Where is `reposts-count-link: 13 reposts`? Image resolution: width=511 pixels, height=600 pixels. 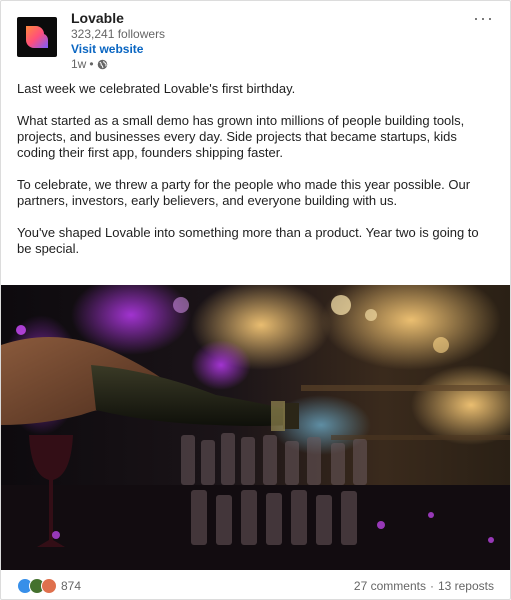 reposts-count-link: 13 reposts is located at coordinates (466, 586).